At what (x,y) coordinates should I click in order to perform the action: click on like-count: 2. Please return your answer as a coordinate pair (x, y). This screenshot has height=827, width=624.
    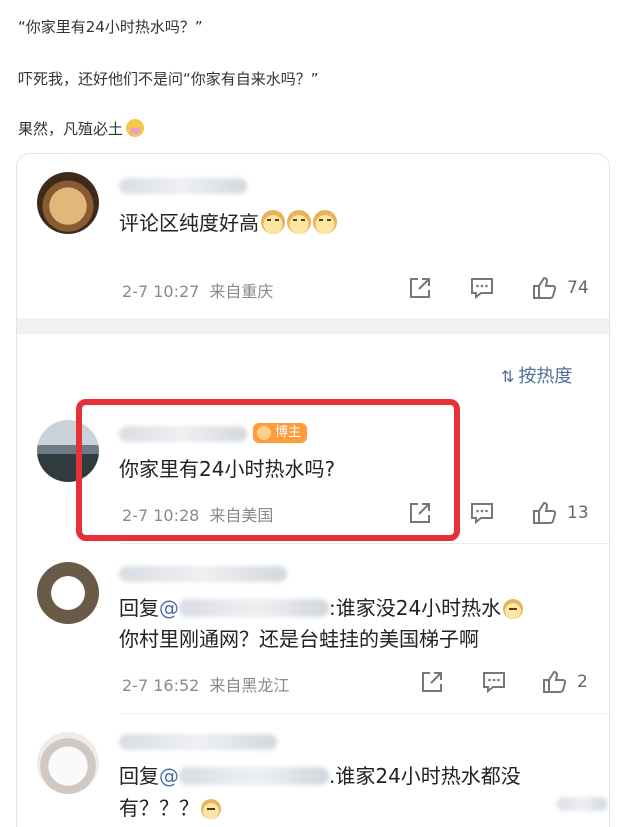
    Looking at the image, I should click on (582, 682).